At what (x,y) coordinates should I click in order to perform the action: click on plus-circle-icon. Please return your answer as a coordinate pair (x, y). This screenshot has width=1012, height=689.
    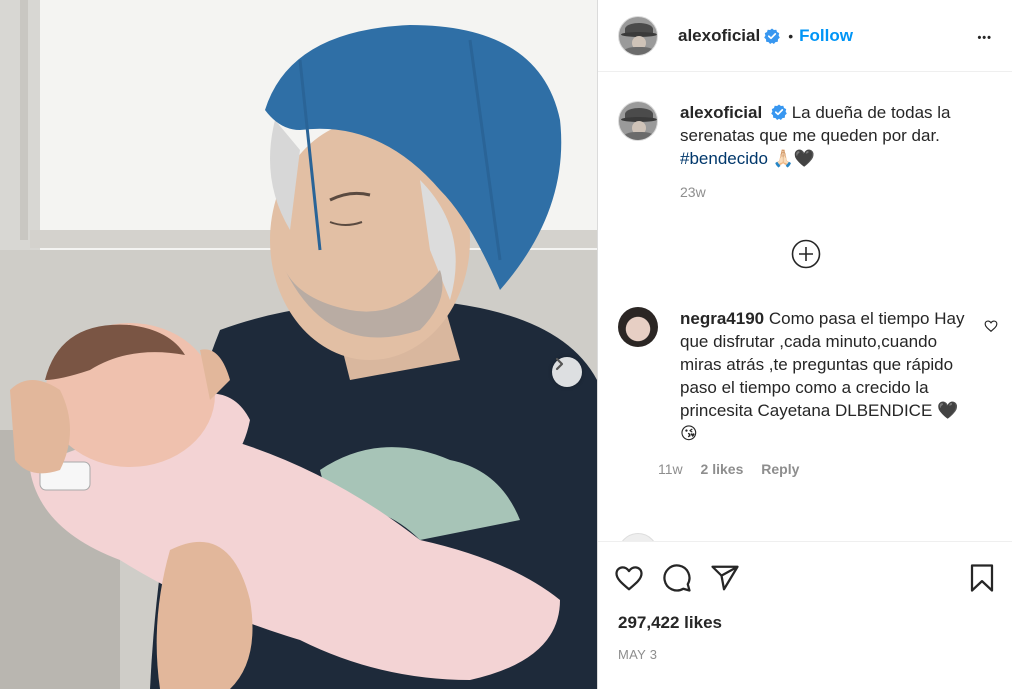
    Looking at the image, I should click on (806, 254).